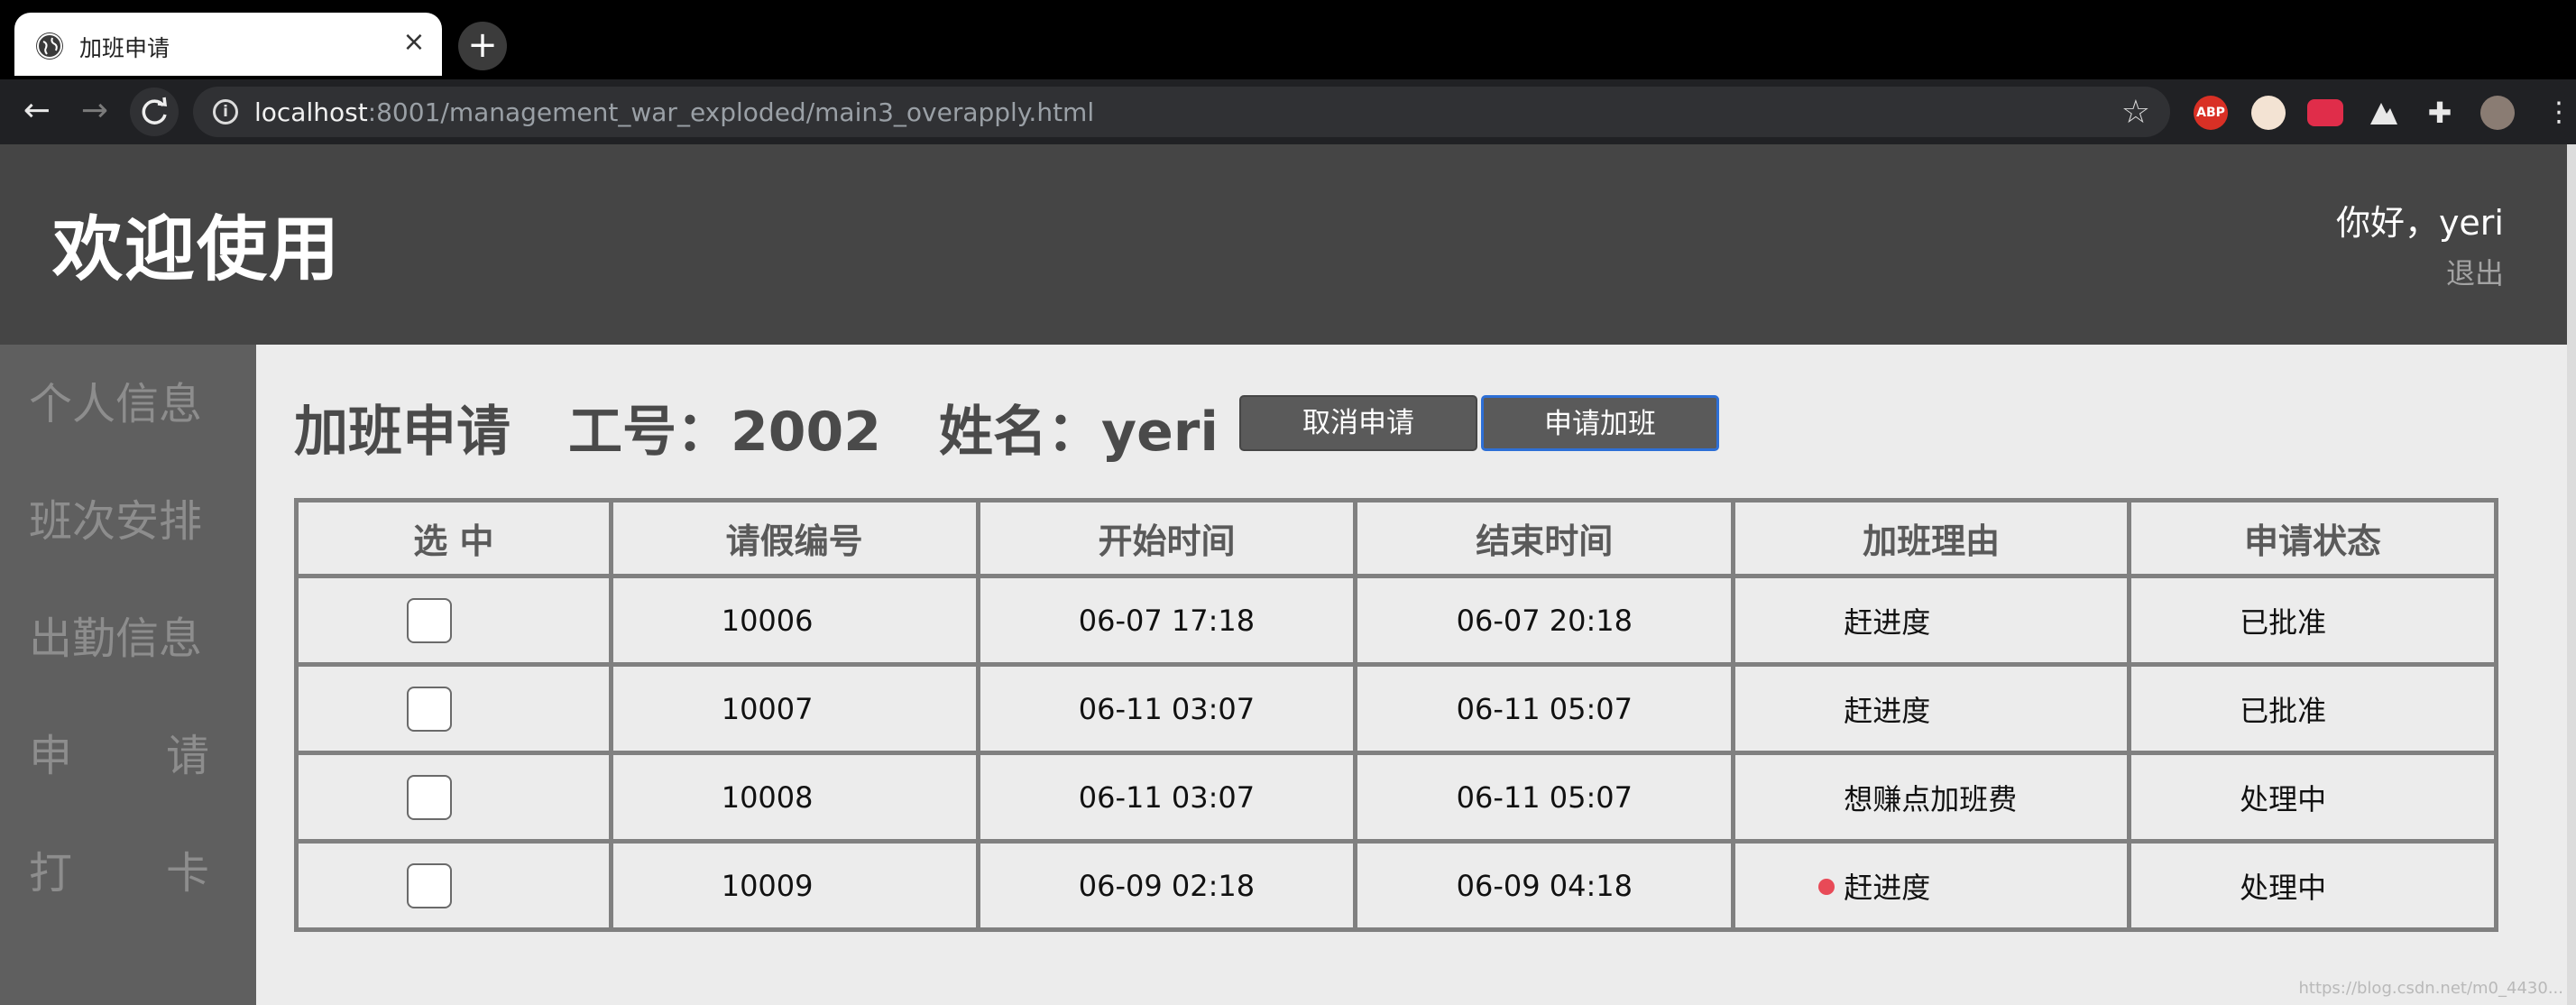 The width and height of the screenshot is (2576, 1005). I want to click on column-header-status: 申请状态, so click(2312, 538).